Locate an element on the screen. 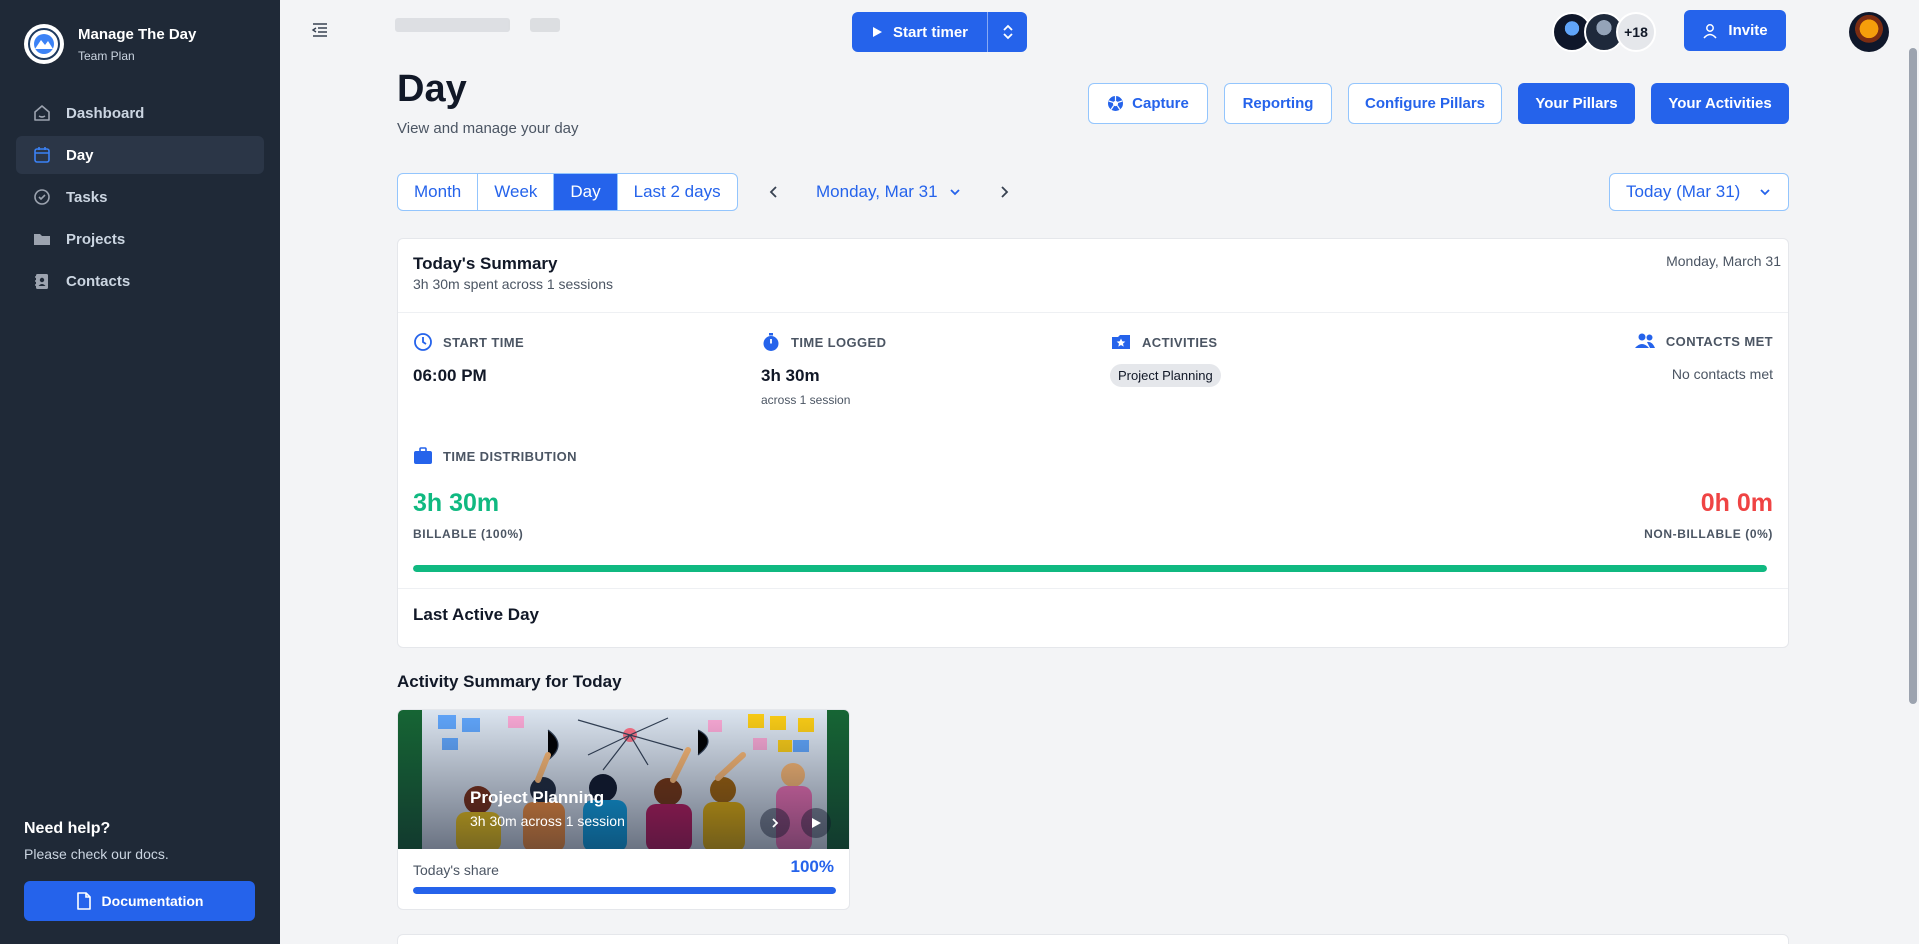 The height and width of the screenshot is (944, 1919). clock-icon is located at coordinates (423, 342).